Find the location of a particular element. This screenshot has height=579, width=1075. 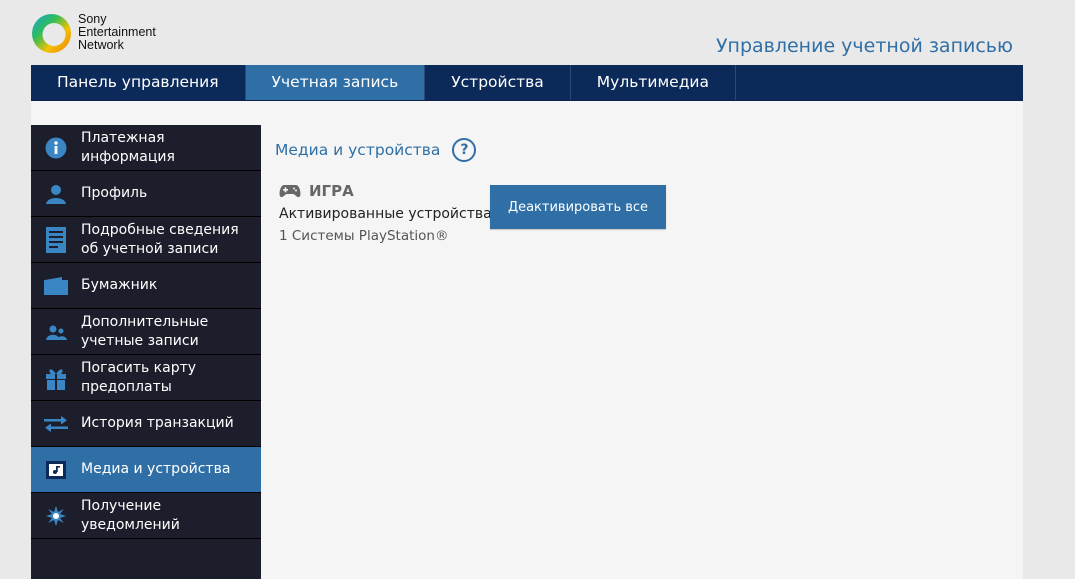

section-title-text: Медиа и устройства is located at coordinates (358, 150).